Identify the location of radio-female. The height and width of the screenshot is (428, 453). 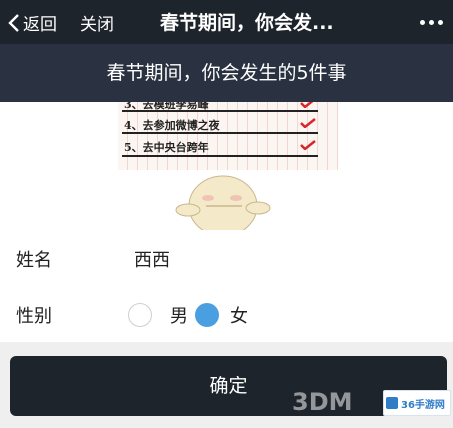
(207, 315).